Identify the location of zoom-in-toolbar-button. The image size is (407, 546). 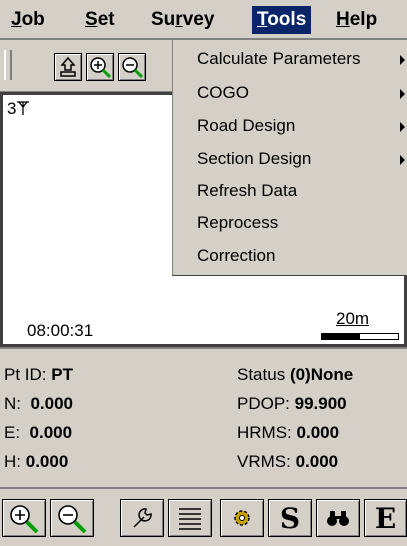
(100, 67).